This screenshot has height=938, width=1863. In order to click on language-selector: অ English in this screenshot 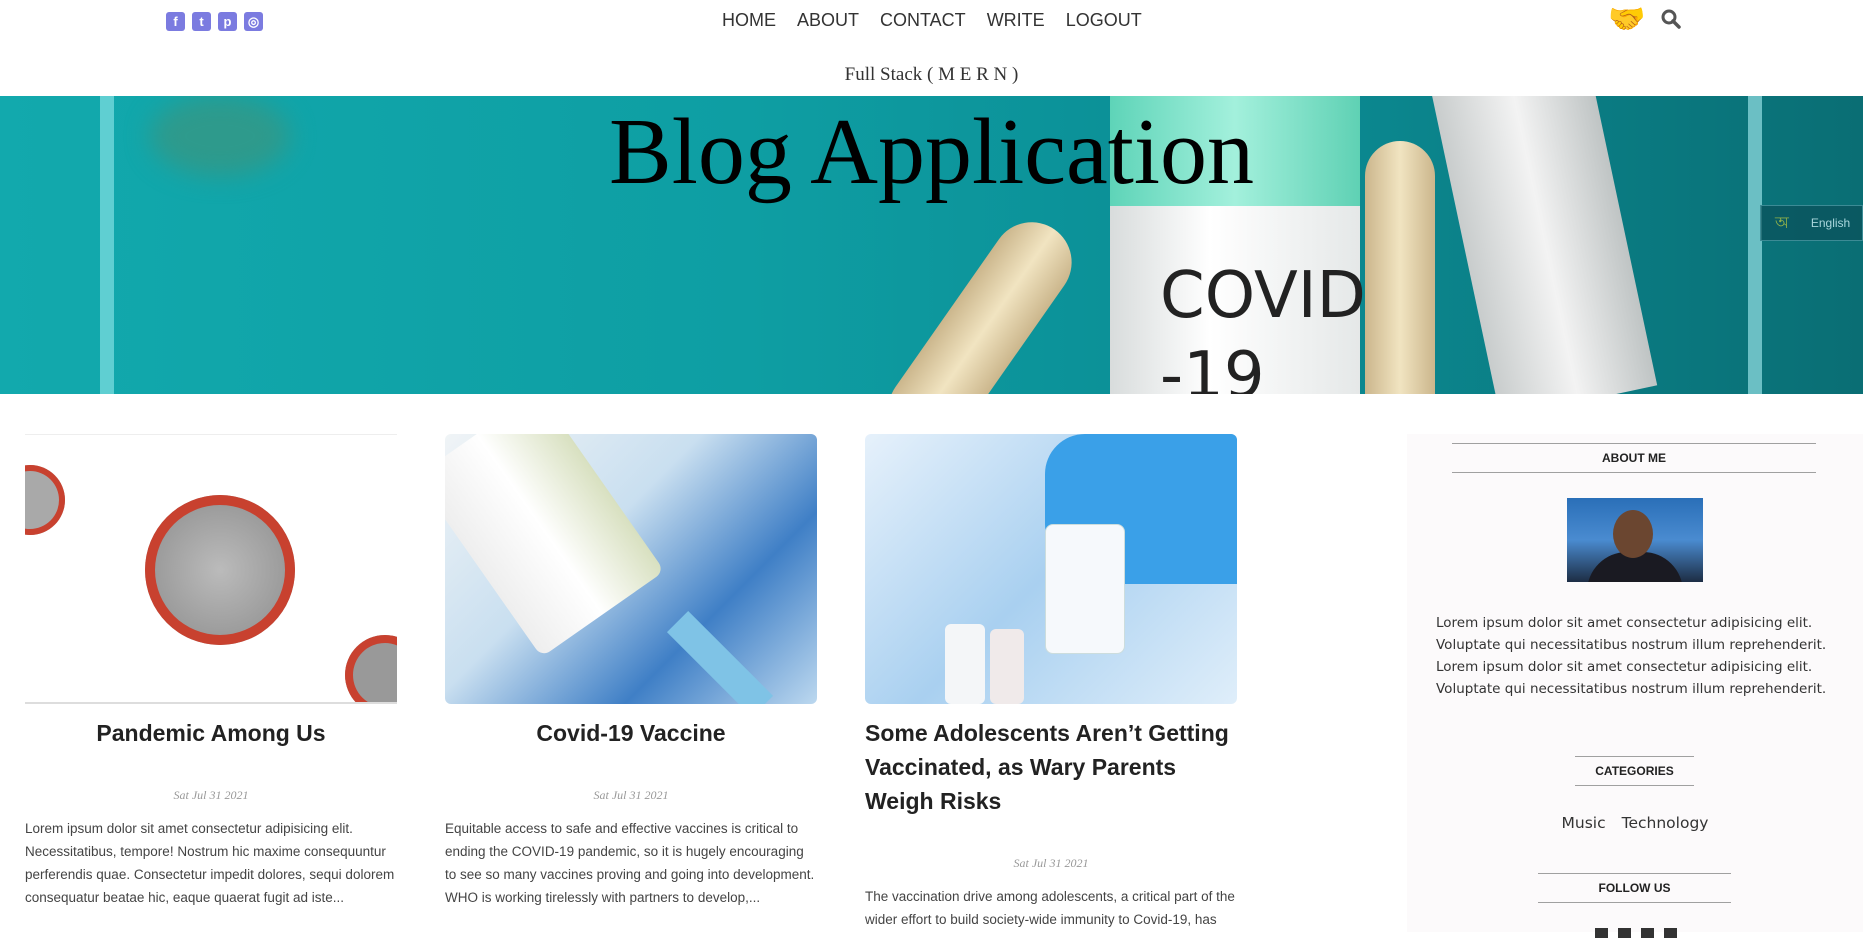, I will do `click(1811, 223)`.